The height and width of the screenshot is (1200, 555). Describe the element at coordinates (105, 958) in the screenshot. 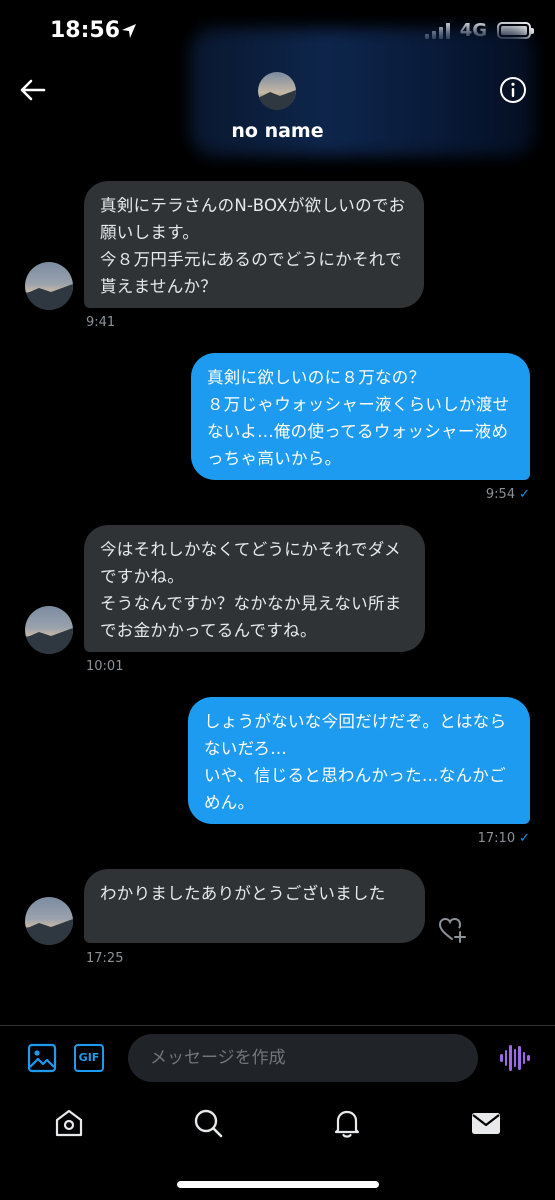

I see `message-timestamp: 17:25` at that location.